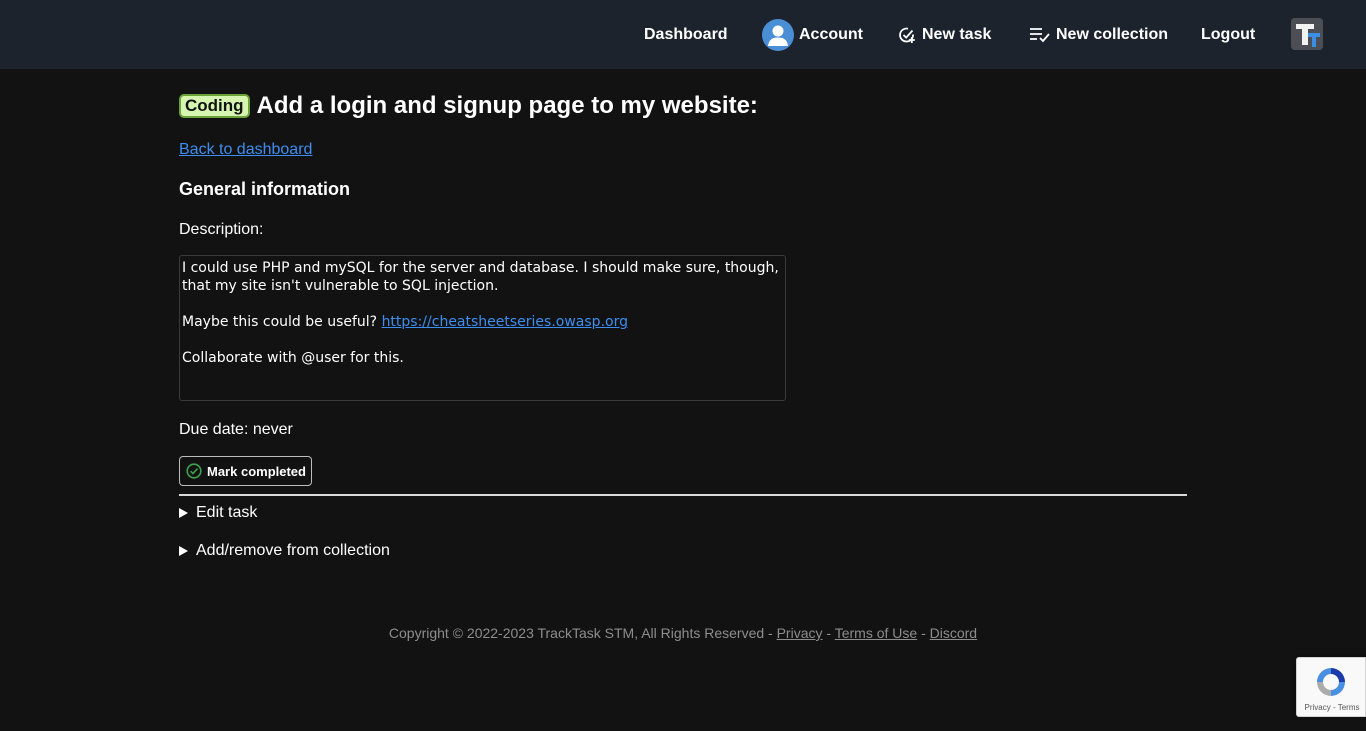 This screenshot has height=731, width=1366. I want to click on nav-logout-label: Logout, so click(1228, 34).